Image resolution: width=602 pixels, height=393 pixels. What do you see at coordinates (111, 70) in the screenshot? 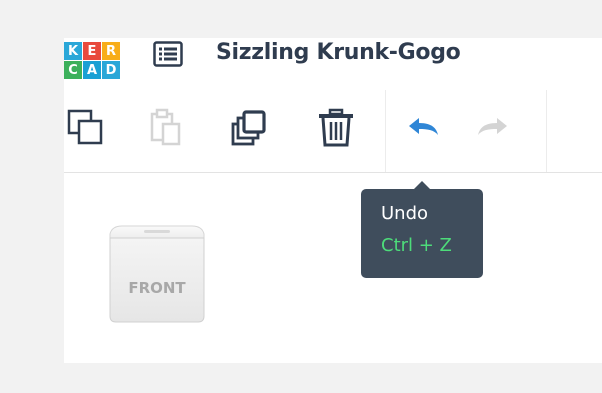
I see `logo-letter: D` at bounding box center [111, 70].